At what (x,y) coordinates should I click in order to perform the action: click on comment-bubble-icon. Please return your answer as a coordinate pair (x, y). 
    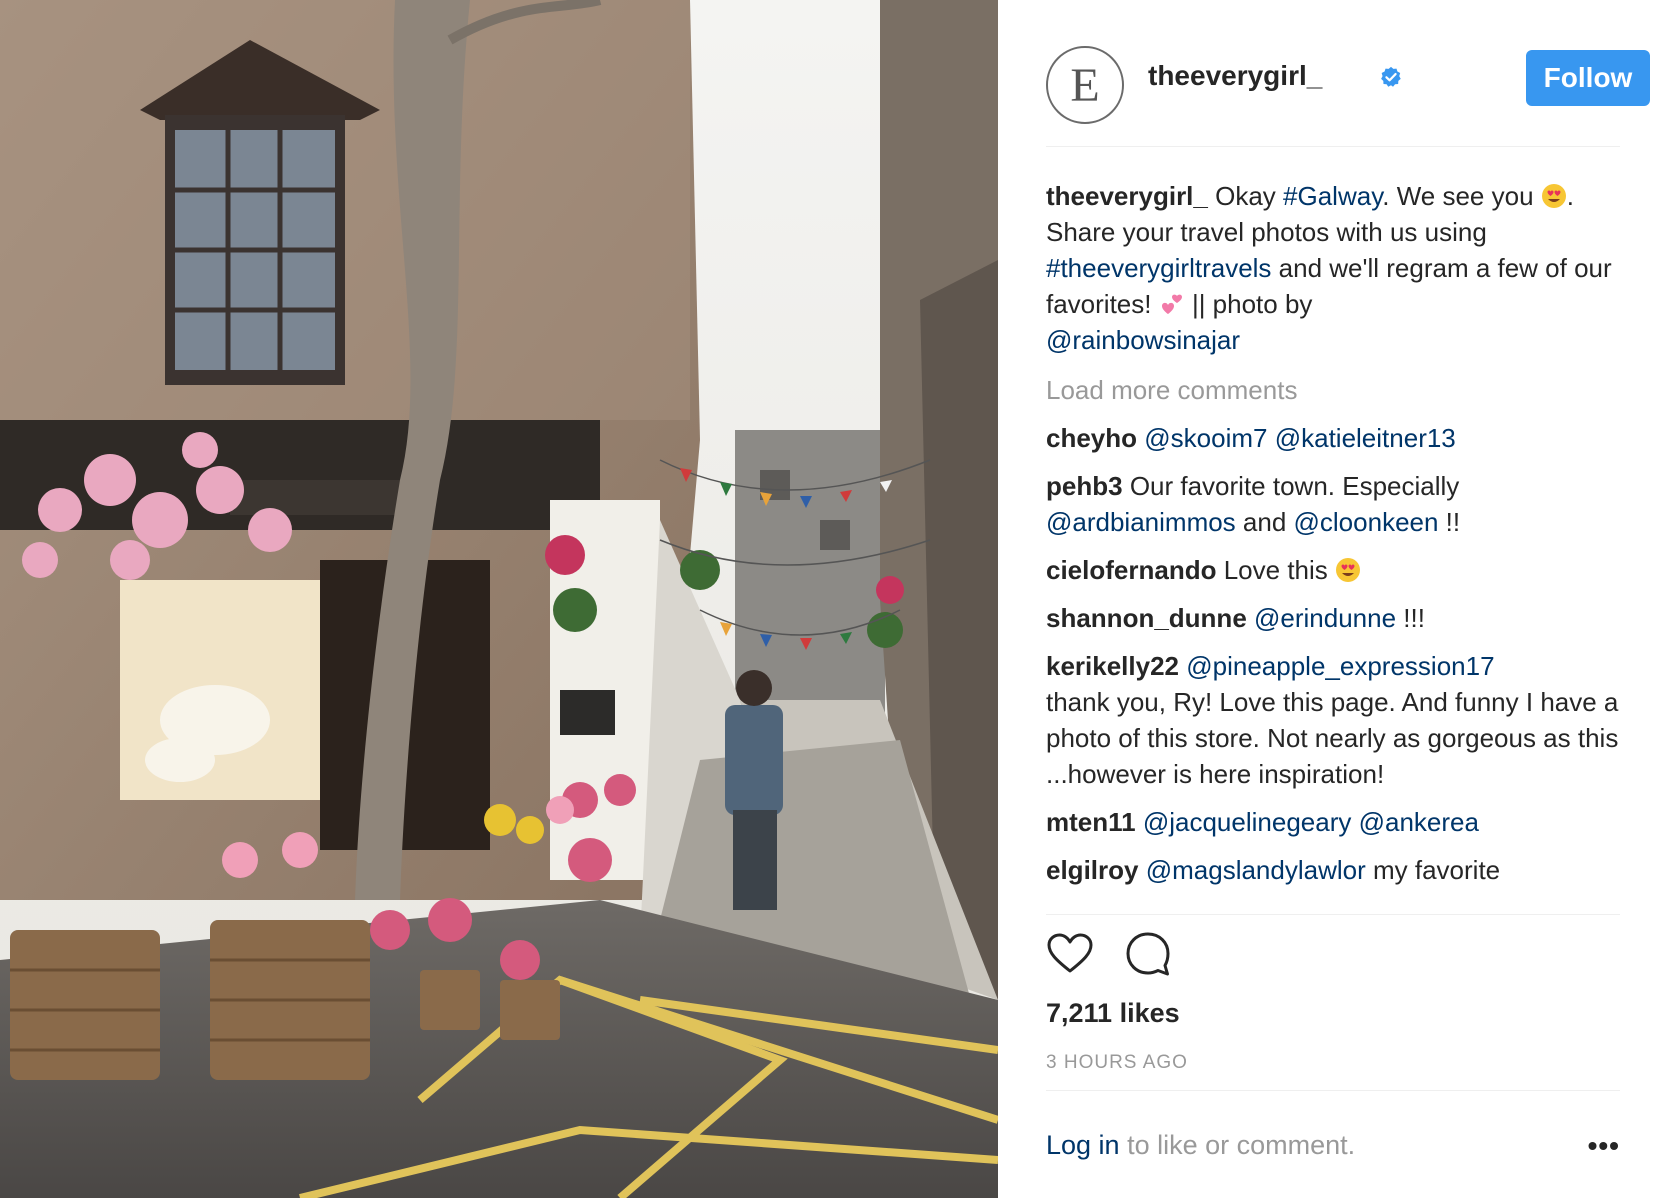
    Looking at the image, I should click on (1148, 954).